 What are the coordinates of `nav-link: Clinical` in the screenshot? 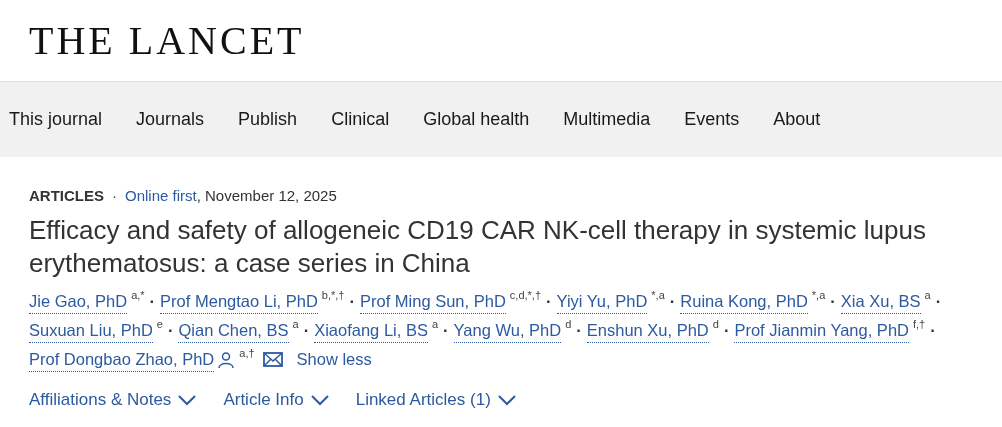 It's located at (360, 119).